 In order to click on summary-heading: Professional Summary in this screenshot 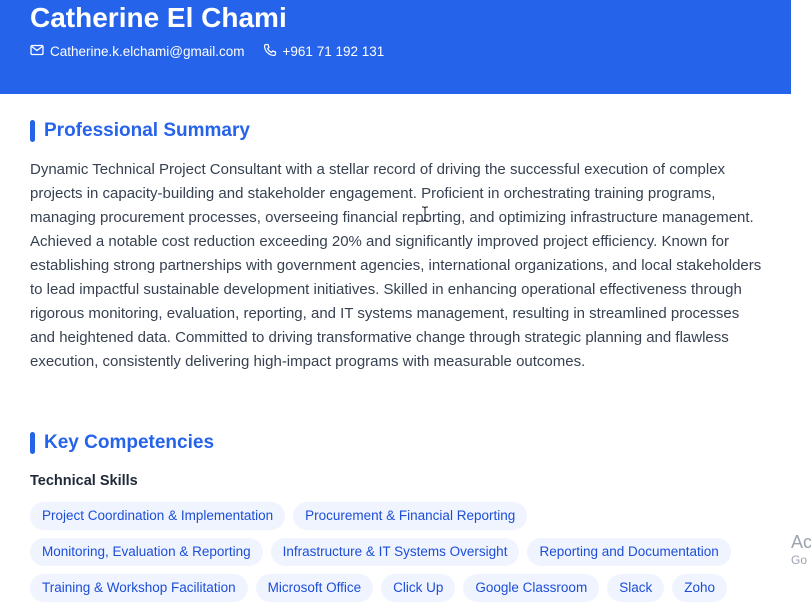, I will do `click(140, 131)`.